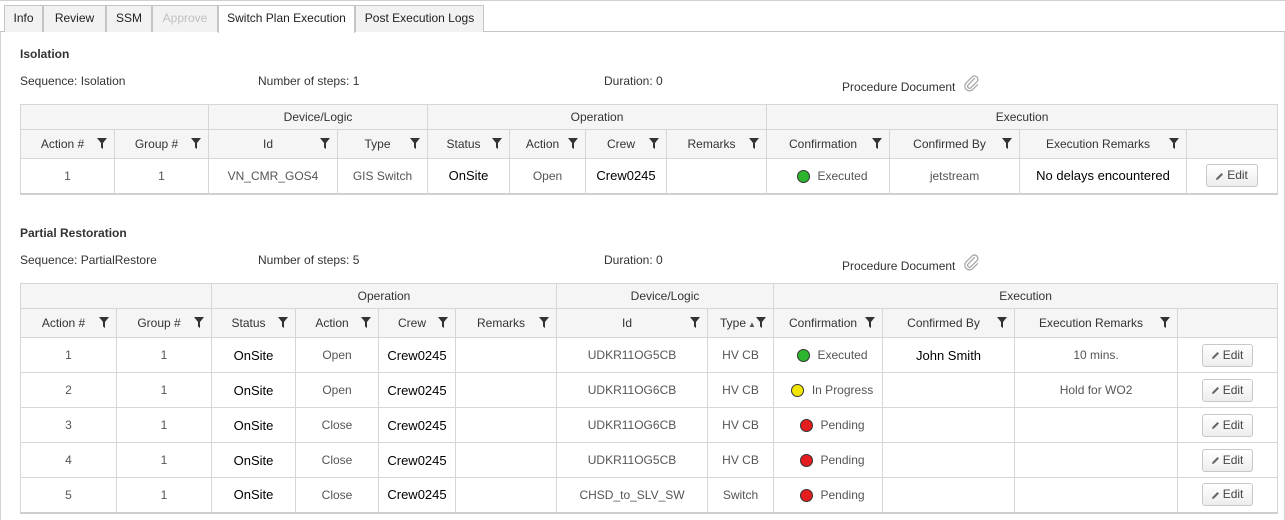  I want to click on sort-ascending-icon: ▲, so click(752, 324).